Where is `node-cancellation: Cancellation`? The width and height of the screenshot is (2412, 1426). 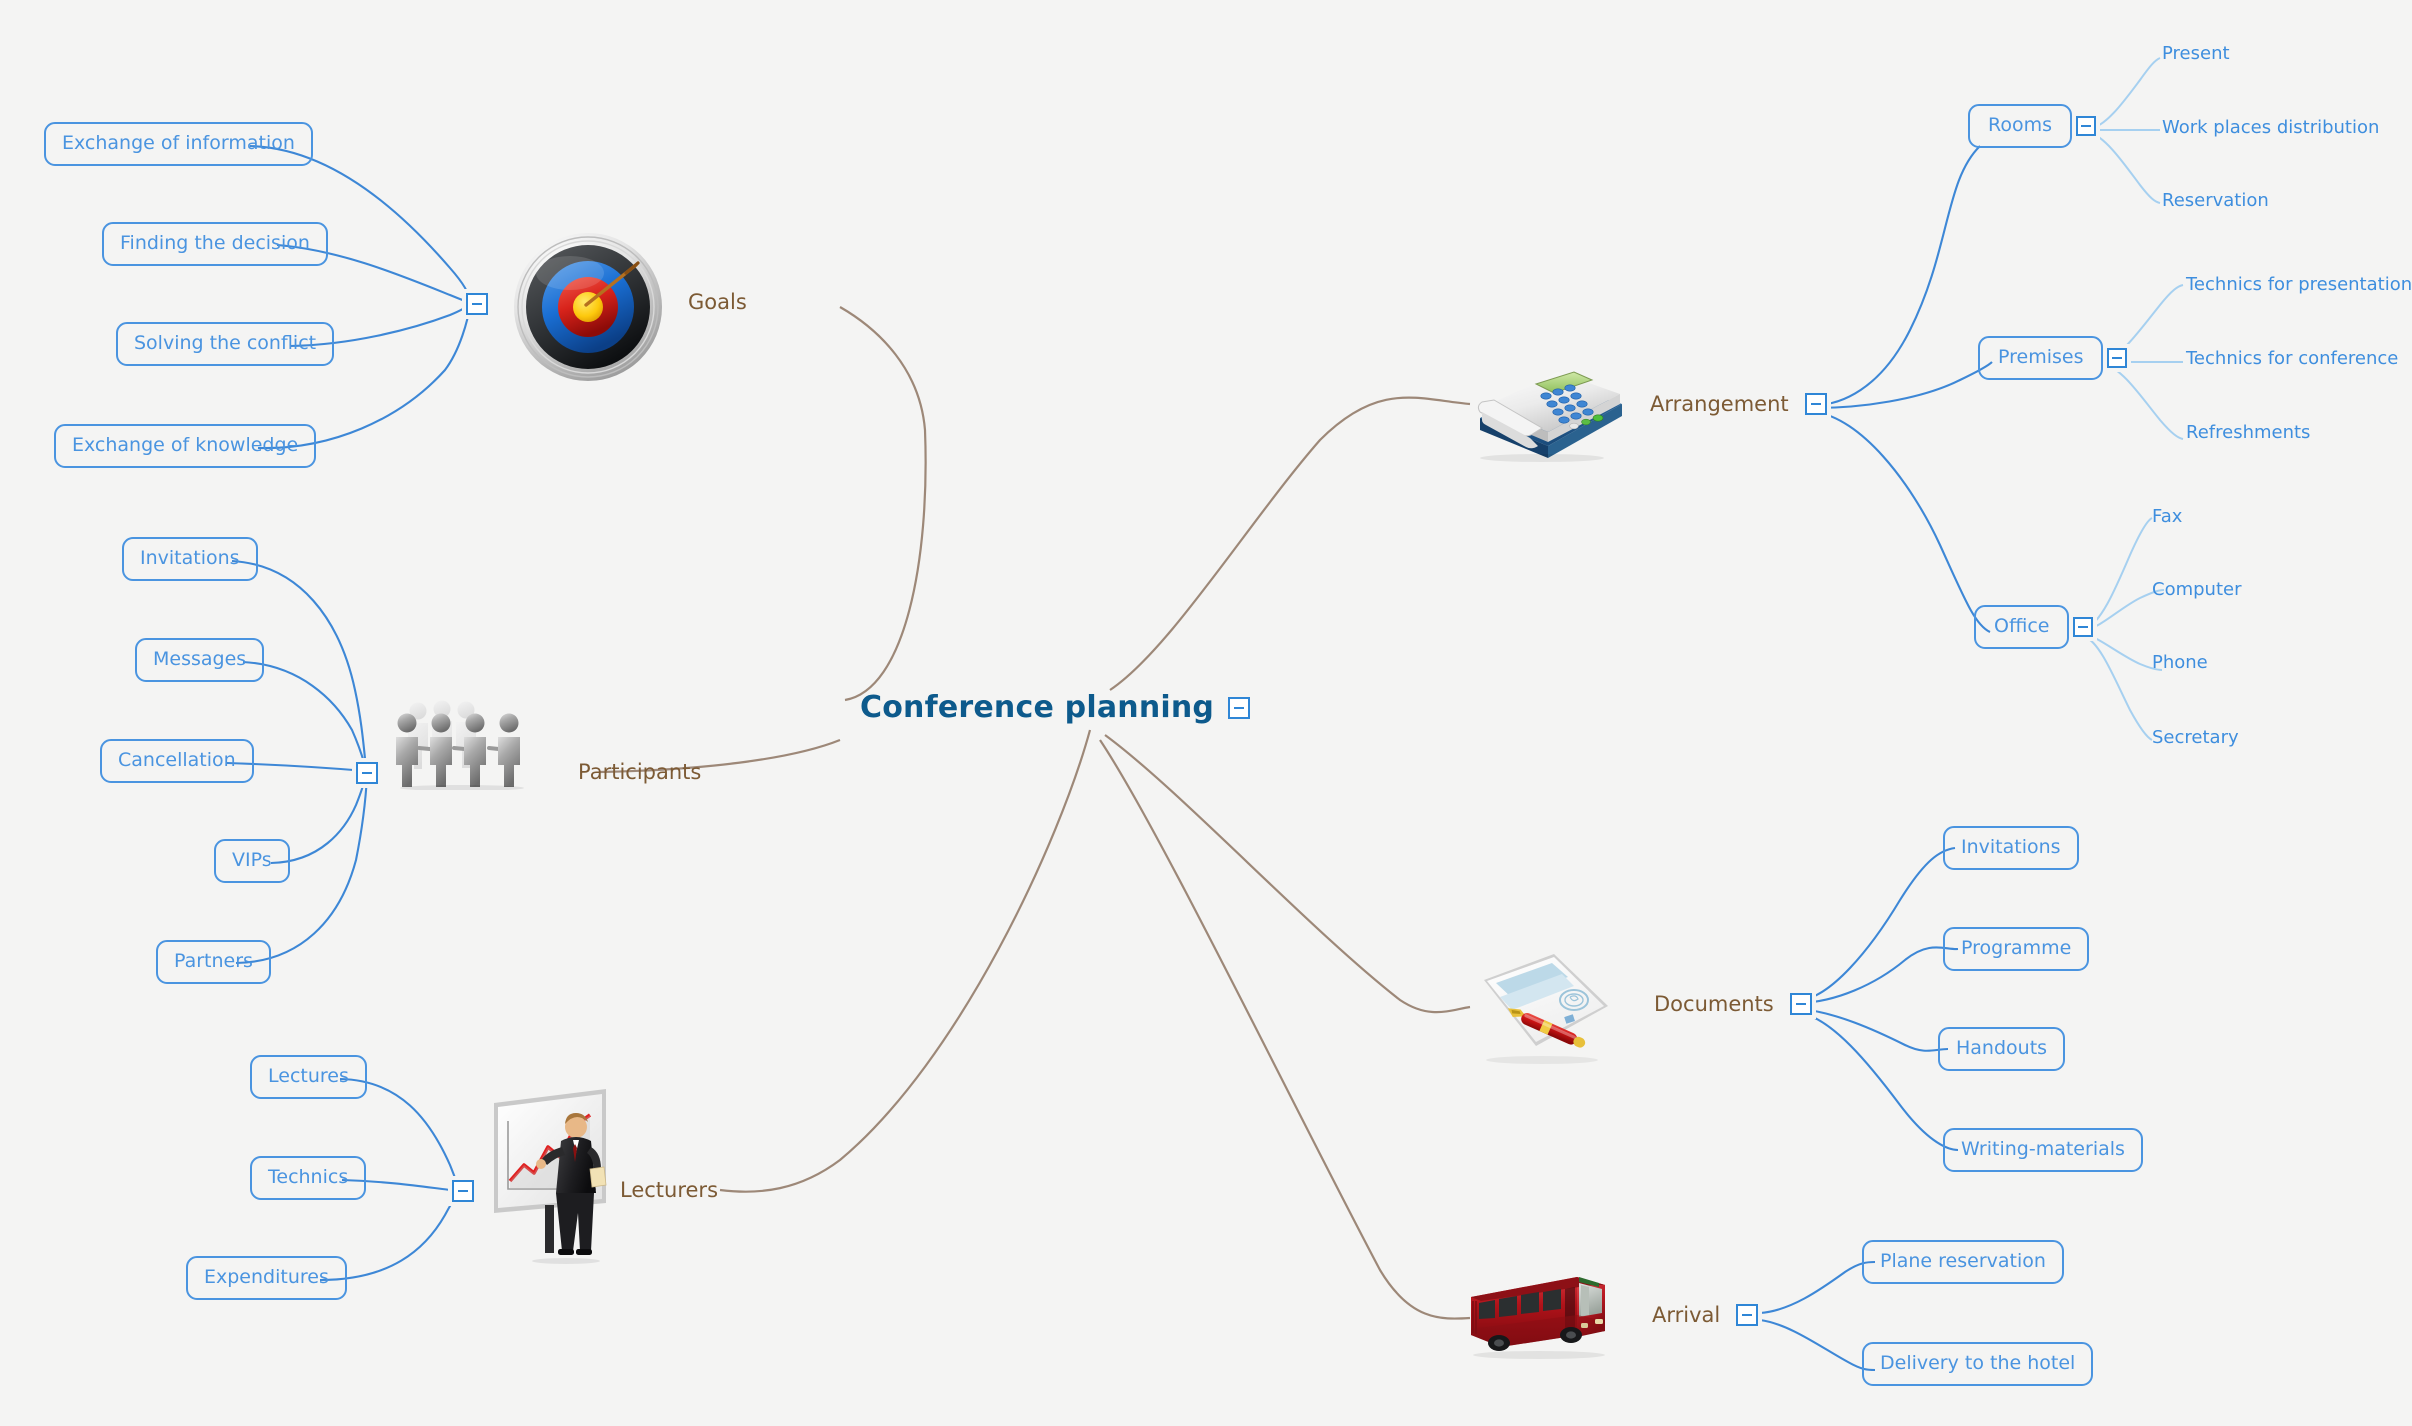
node-cancellation: Cancellation is located at coordinates (177, 761).